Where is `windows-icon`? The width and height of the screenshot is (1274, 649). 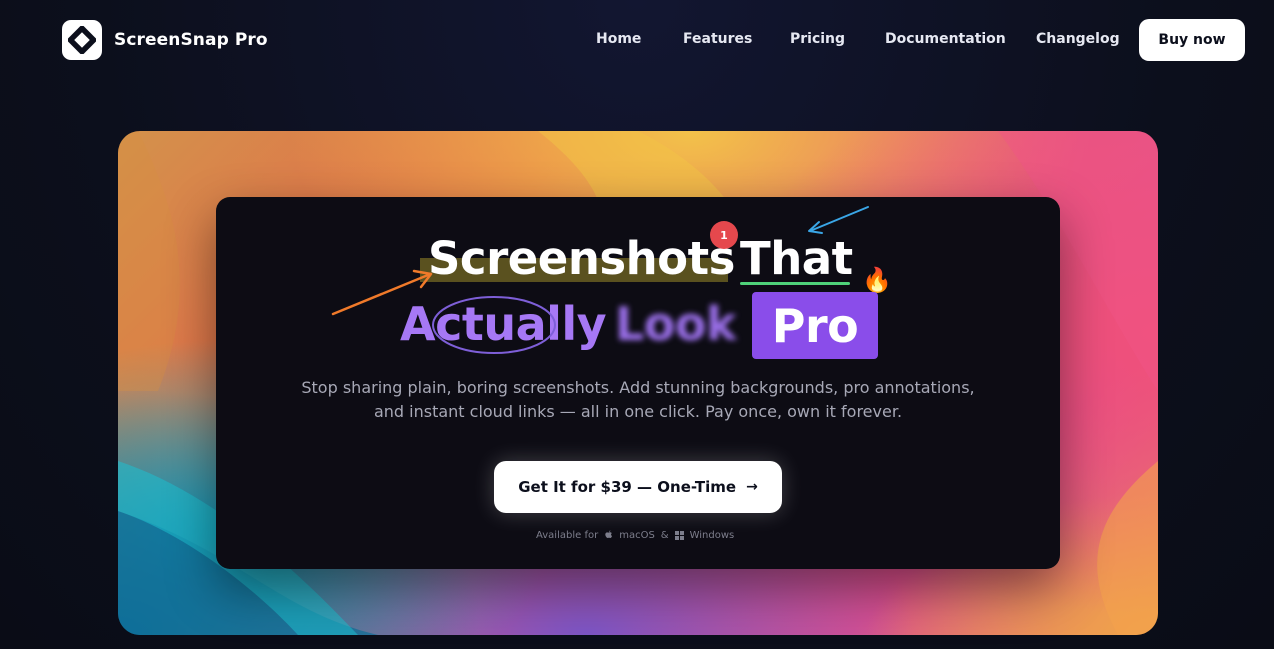
windows-icon is located at coordinates (679, 535).